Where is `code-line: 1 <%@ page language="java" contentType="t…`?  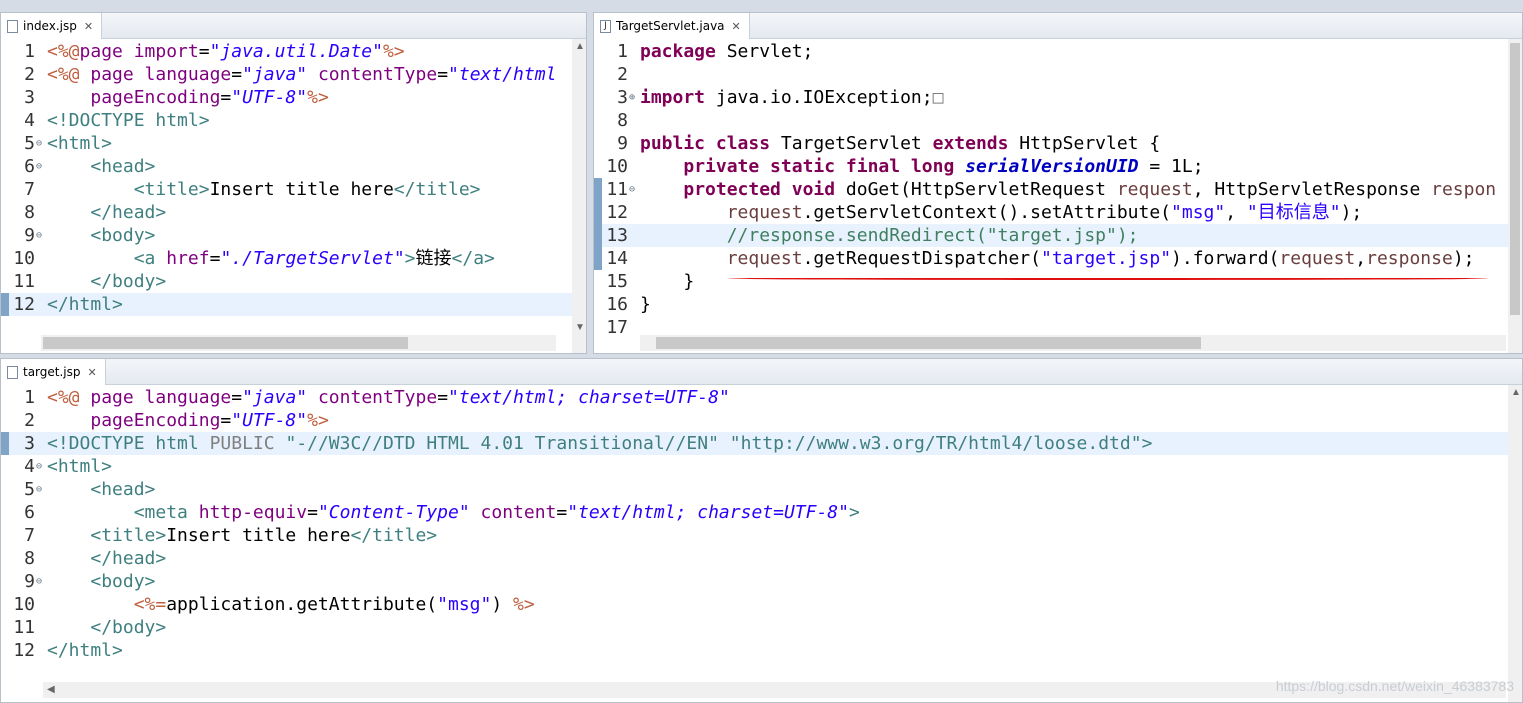
code-line: 1 <%@ page language="java" contentType="t… is located at coordinates (761, 397).